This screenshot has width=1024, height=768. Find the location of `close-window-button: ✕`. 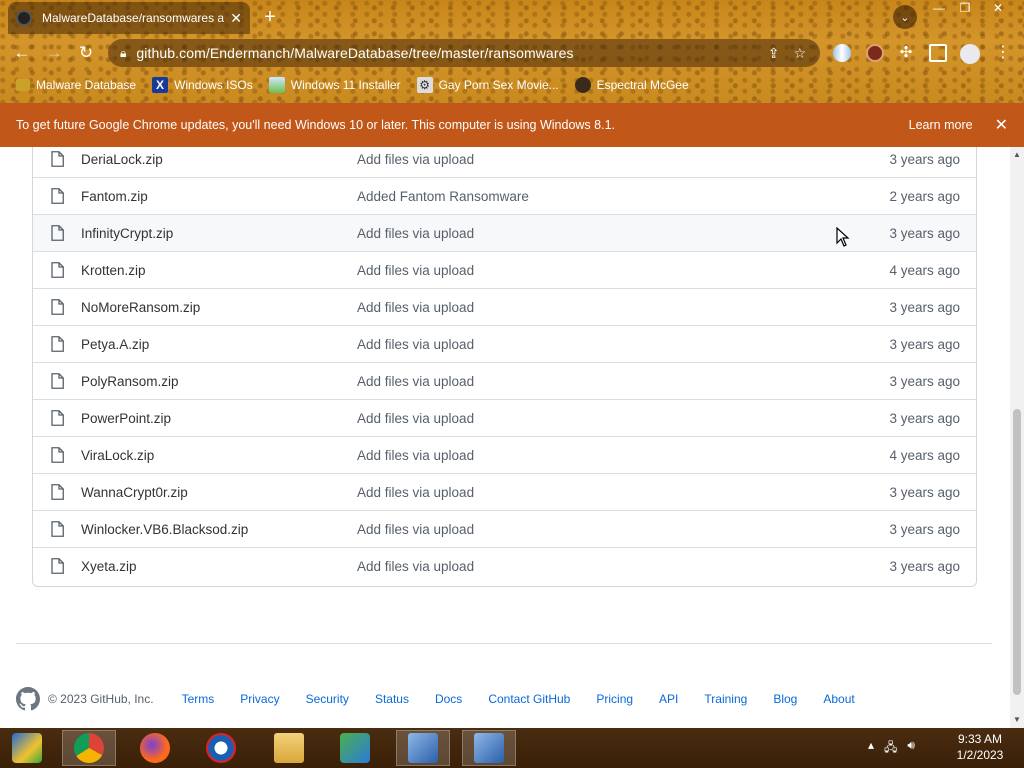

close-window-button: ✕ is located at coordinates (998, 9).